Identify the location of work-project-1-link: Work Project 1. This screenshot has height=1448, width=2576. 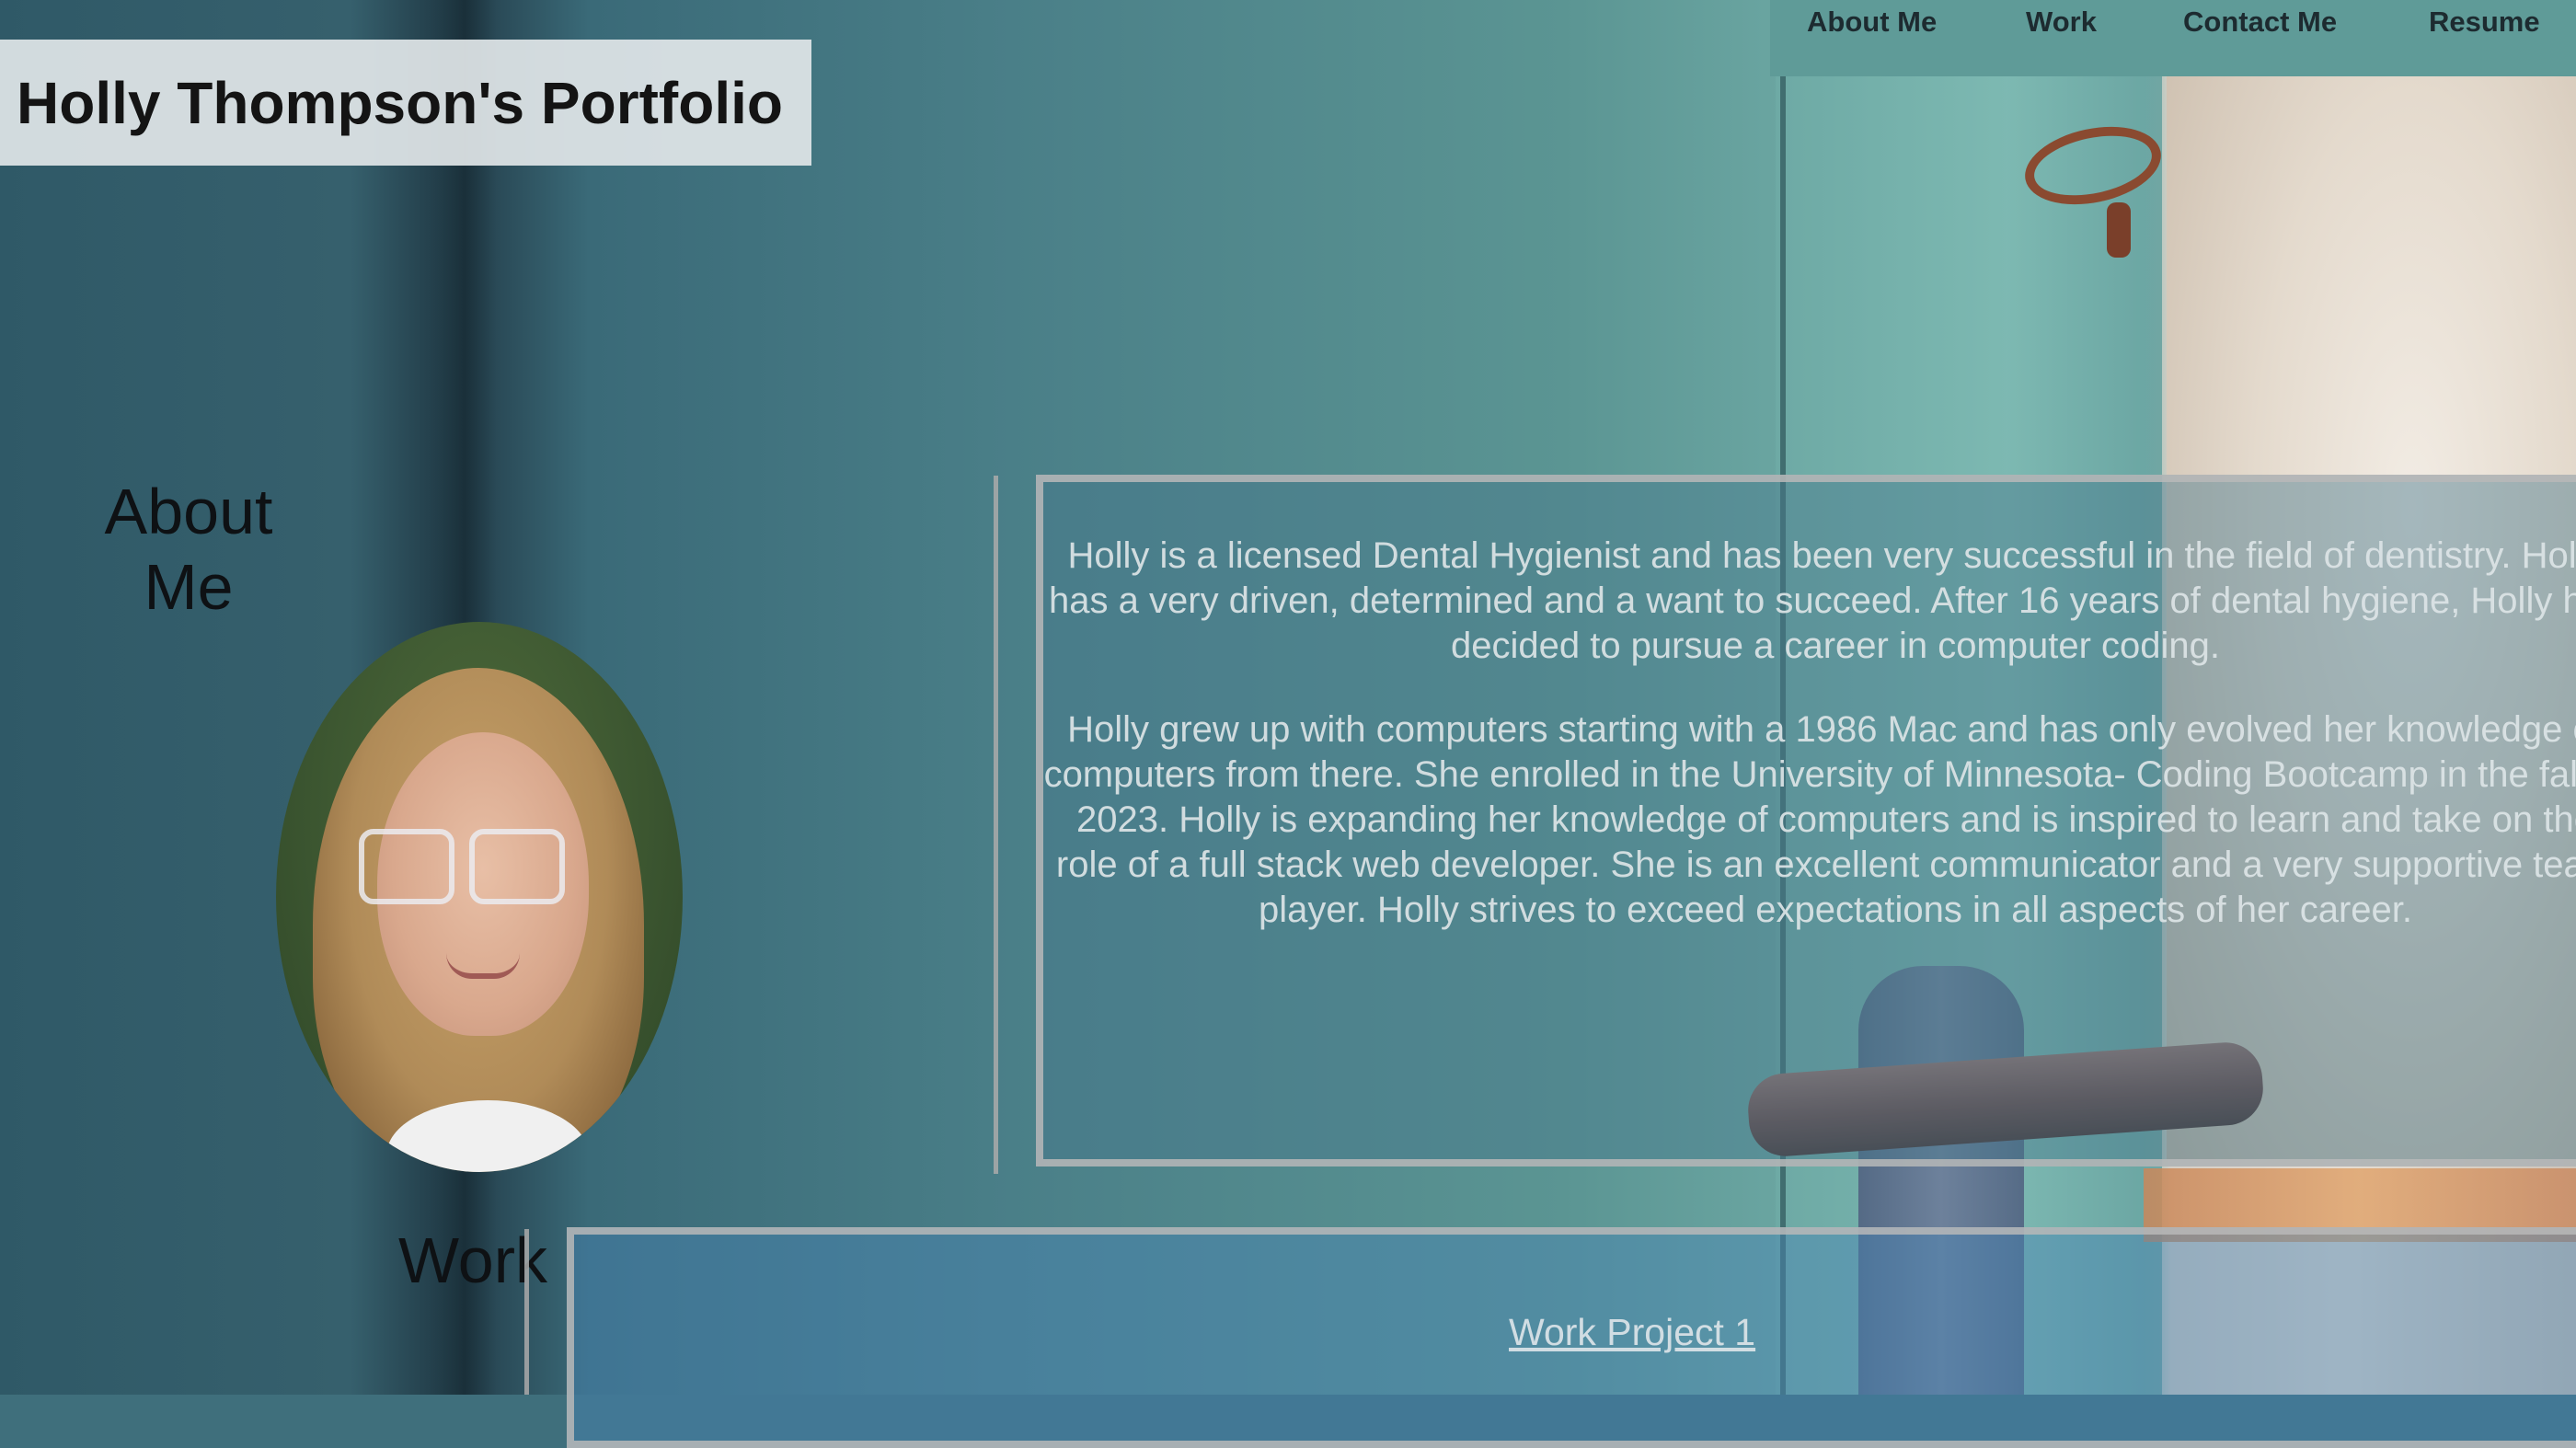
(1632, 1332).